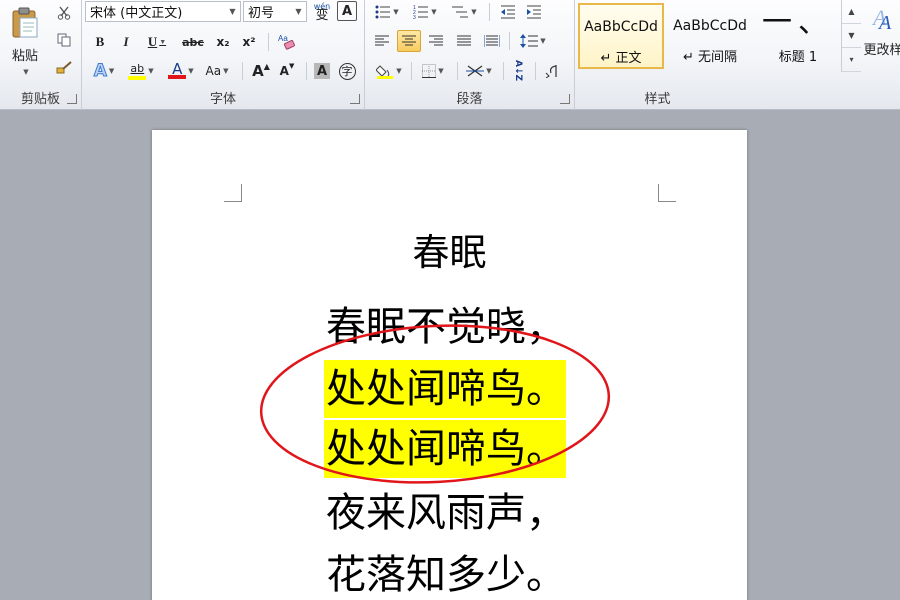 The image size is (900, 600). Describe the element at coordinates (284, 71) in the screenshot. I see `shrink-font-label: A` at that location.